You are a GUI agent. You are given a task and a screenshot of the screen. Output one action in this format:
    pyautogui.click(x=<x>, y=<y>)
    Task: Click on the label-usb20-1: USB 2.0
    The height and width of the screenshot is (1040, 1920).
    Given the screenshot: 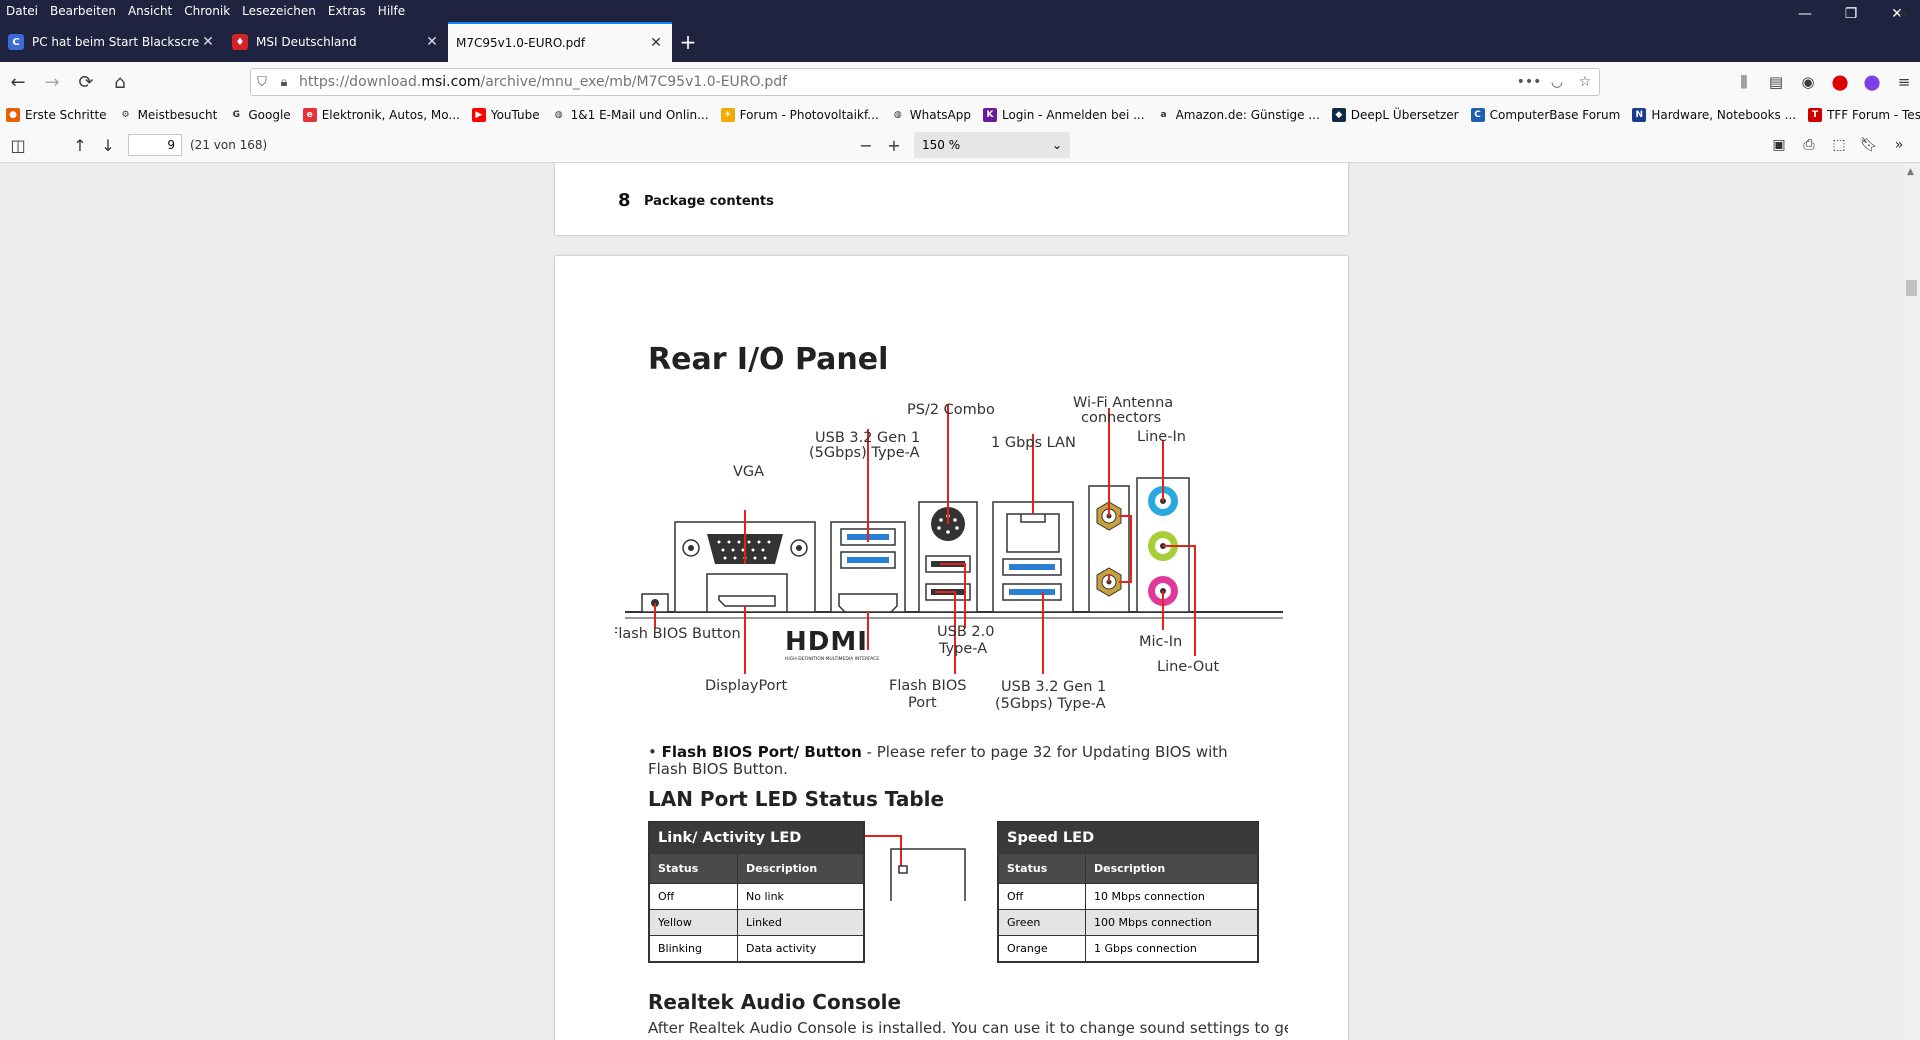 What is the action you would take?
    pyautogui.click(x=965, y=632)
    